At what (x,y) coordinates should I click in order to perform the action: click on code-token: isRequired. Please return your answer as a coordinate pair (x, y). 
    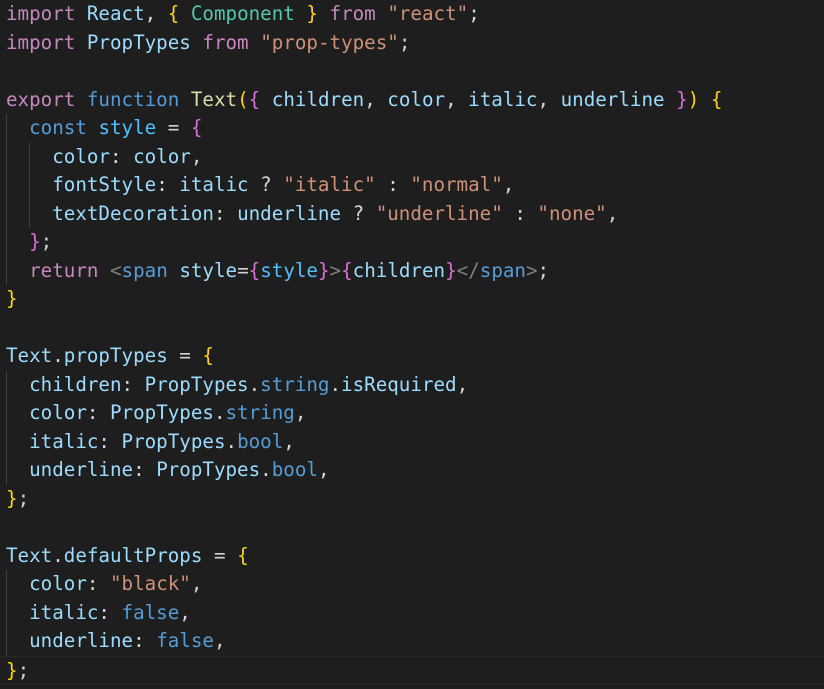
    Looking at the image, I should click on (399, 384).